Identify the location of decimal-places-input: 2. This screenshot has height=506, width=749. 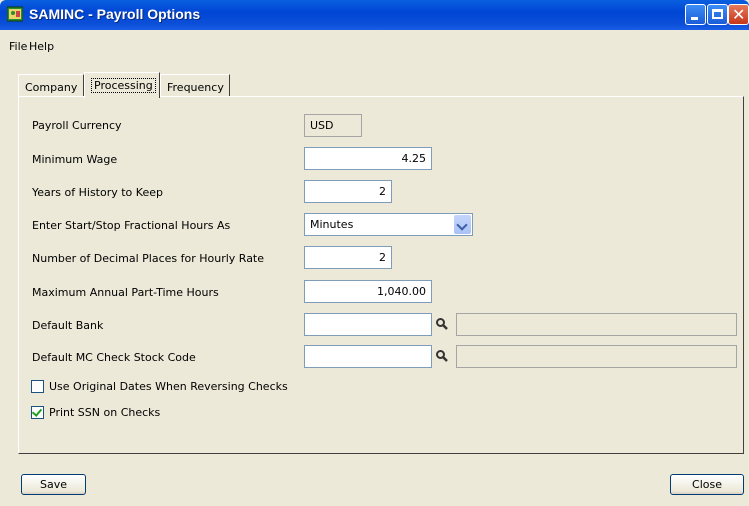
(348, 257).